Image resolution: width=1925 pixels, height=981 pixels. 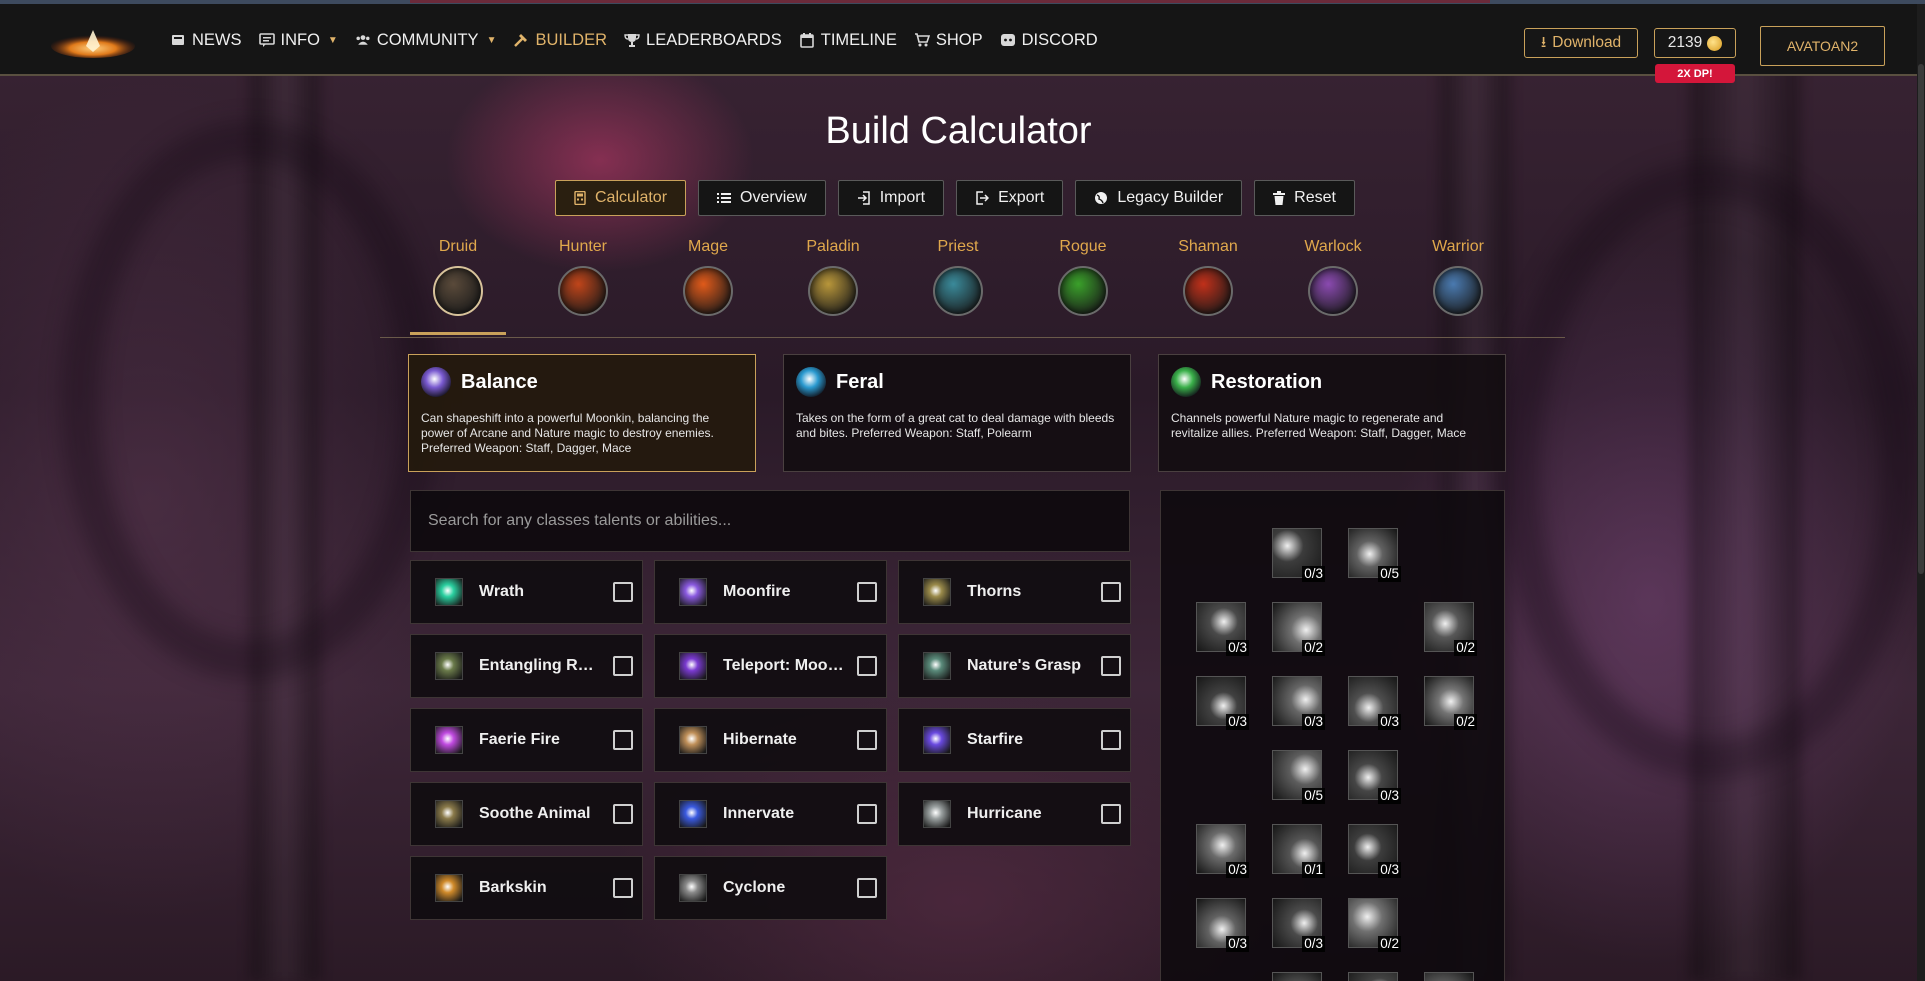 What do you see at coordinates (583, 277) in the screenshot?
I see `class-tab-hunter: Hunter` at bounding box center [583, 277].